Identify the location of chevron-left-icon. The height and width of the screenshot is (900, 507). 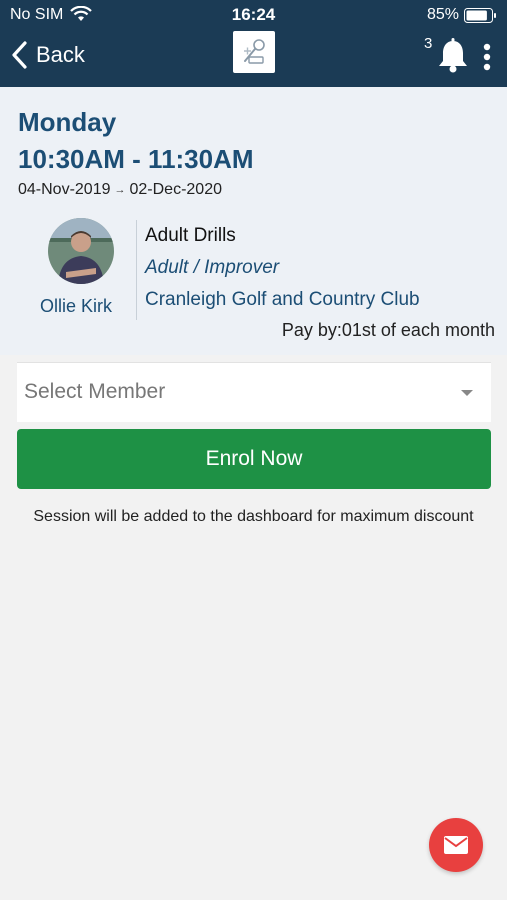
(19, 55).